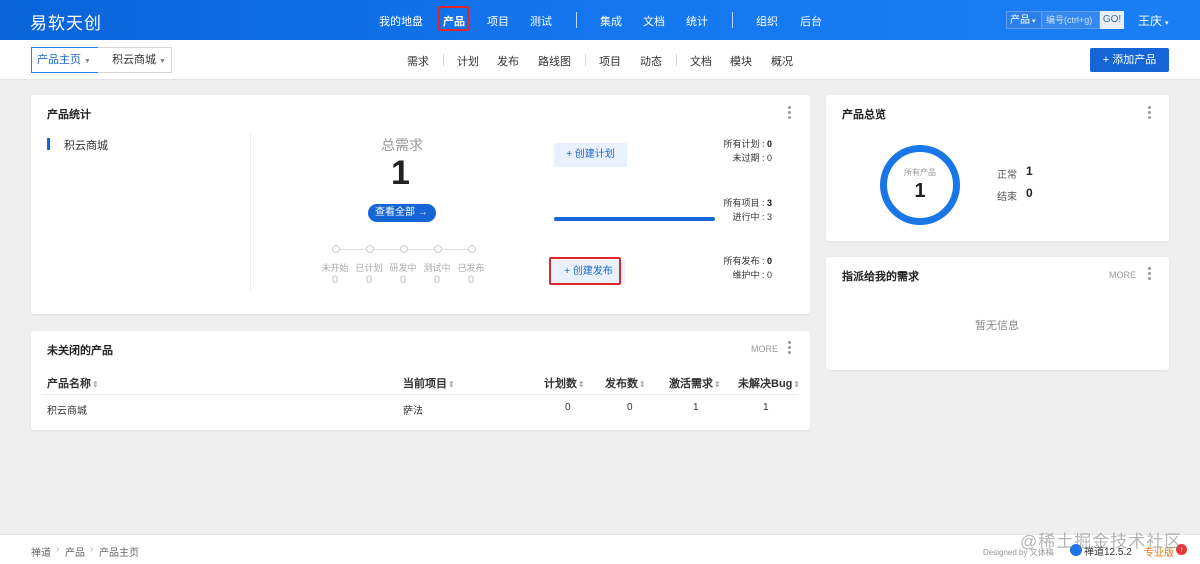 This screenshot has height=564, width=1200. Describe the element at coordinates (920, 172) in the screenshot. I see `ring-label: 所有产品` at that location.